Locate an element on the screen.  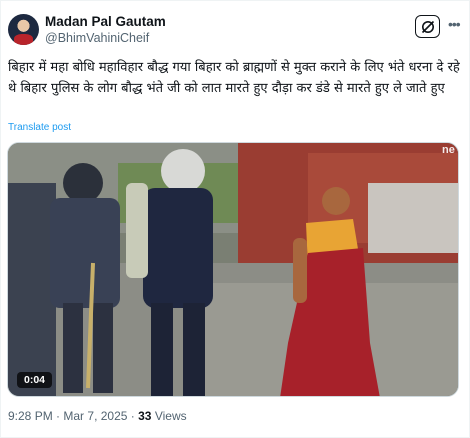
post-time: 9:28 PM is located at coordinates (30, 416).